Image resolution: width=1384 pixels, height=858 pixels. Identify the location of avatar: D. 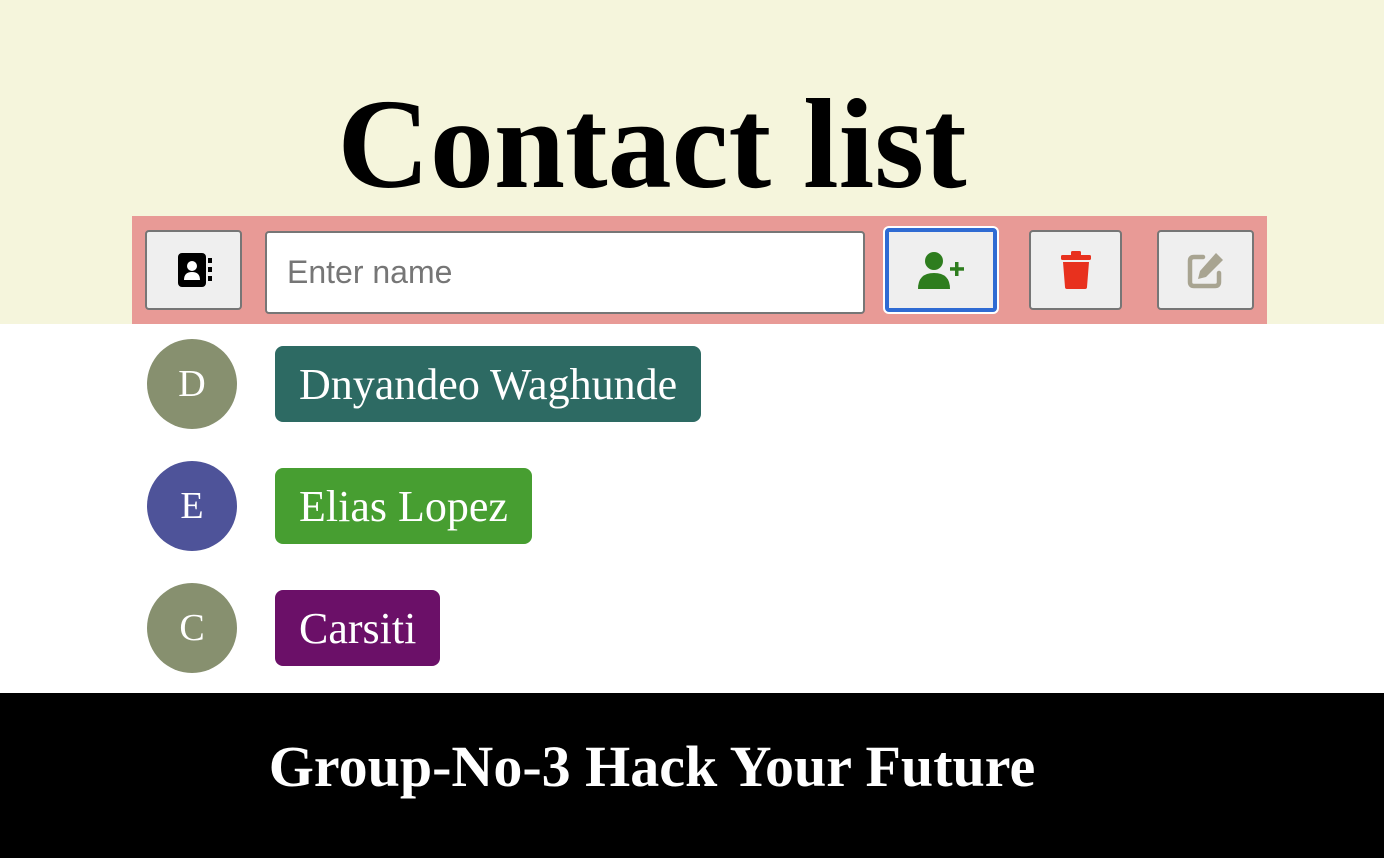
(192, 384).